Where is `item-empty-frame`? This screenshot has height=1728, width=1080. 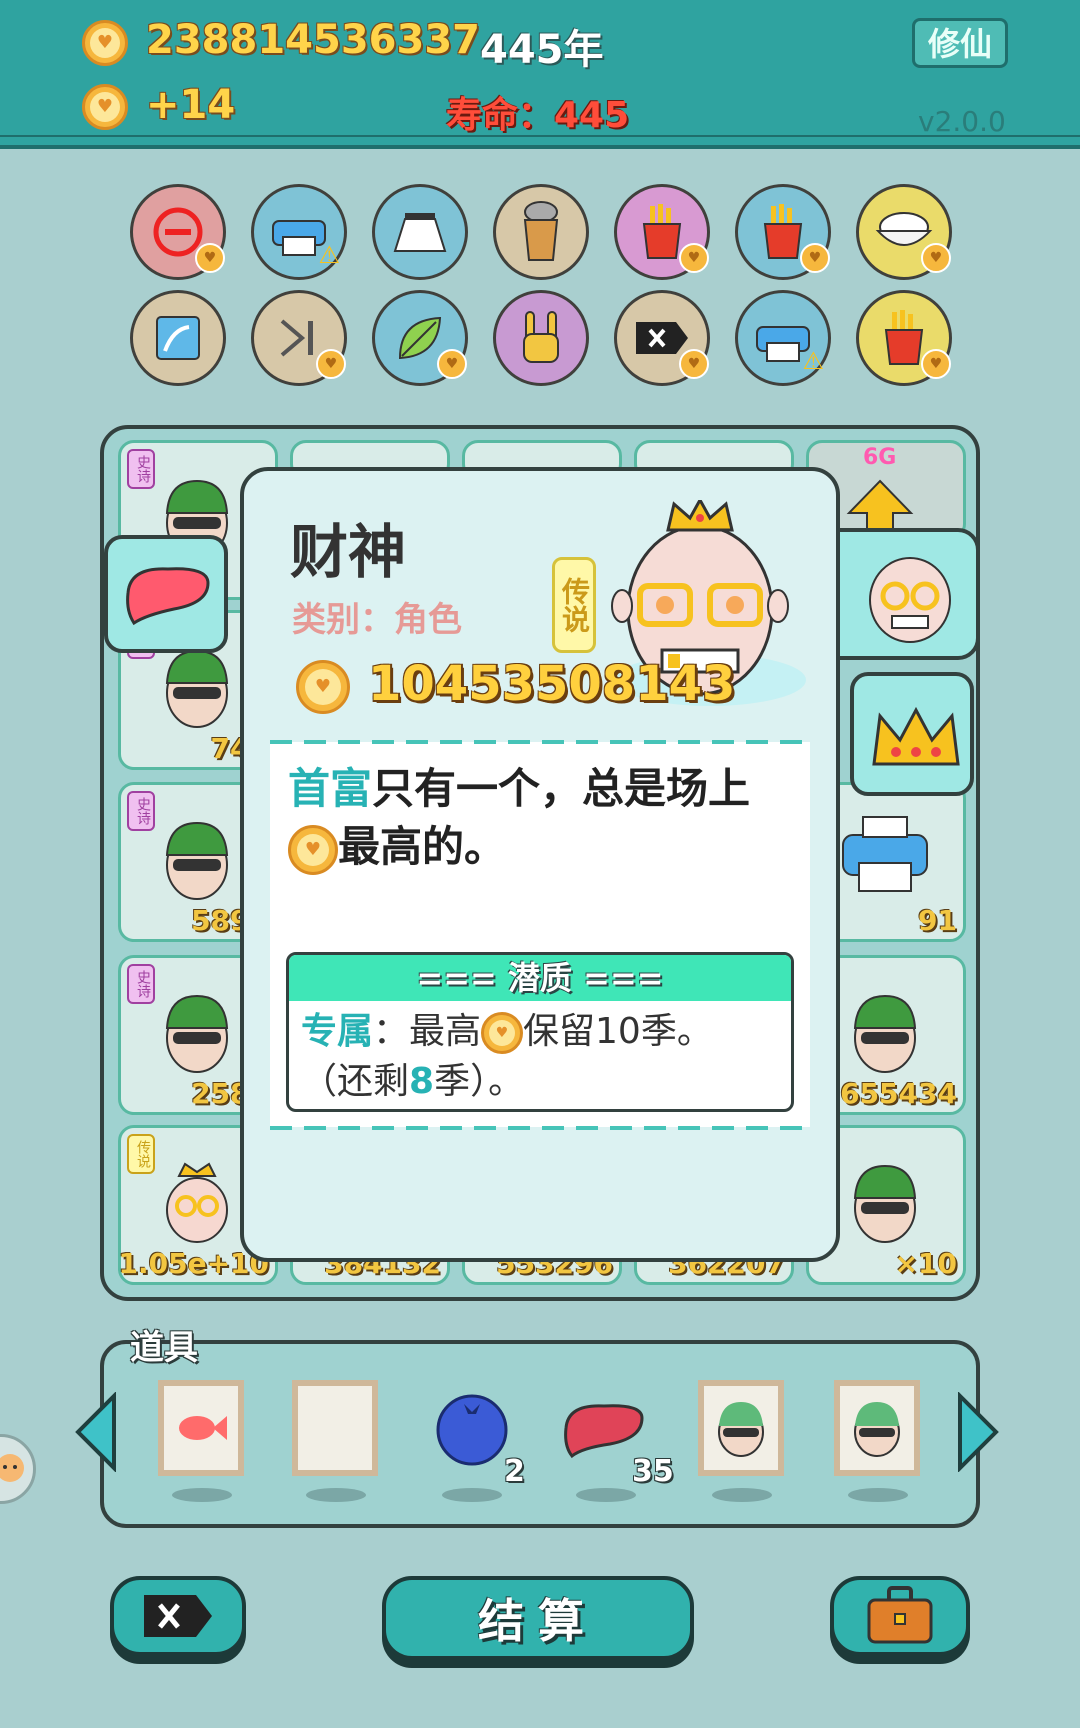 item-empty-frame is located at coordinates (335, 1428).